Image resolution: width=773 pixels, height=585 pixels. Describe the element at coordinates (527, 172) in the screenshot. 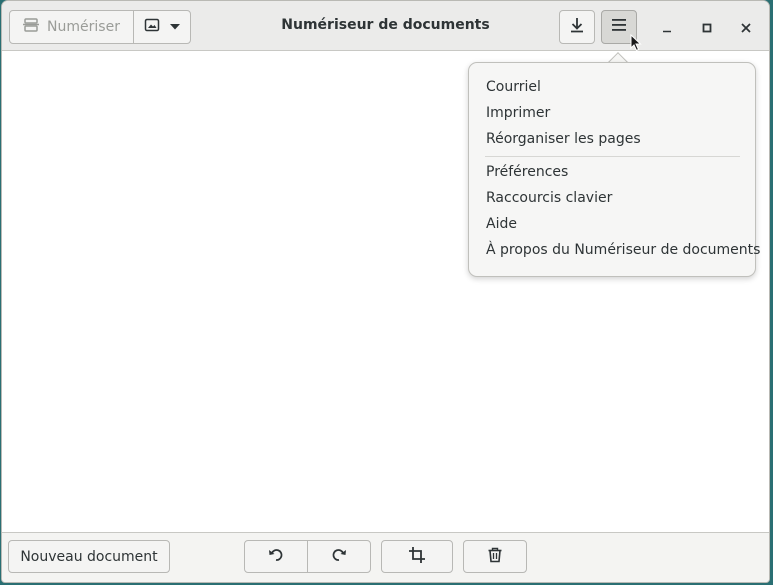

I see `menu-item-preferences: Préférences` at that location.